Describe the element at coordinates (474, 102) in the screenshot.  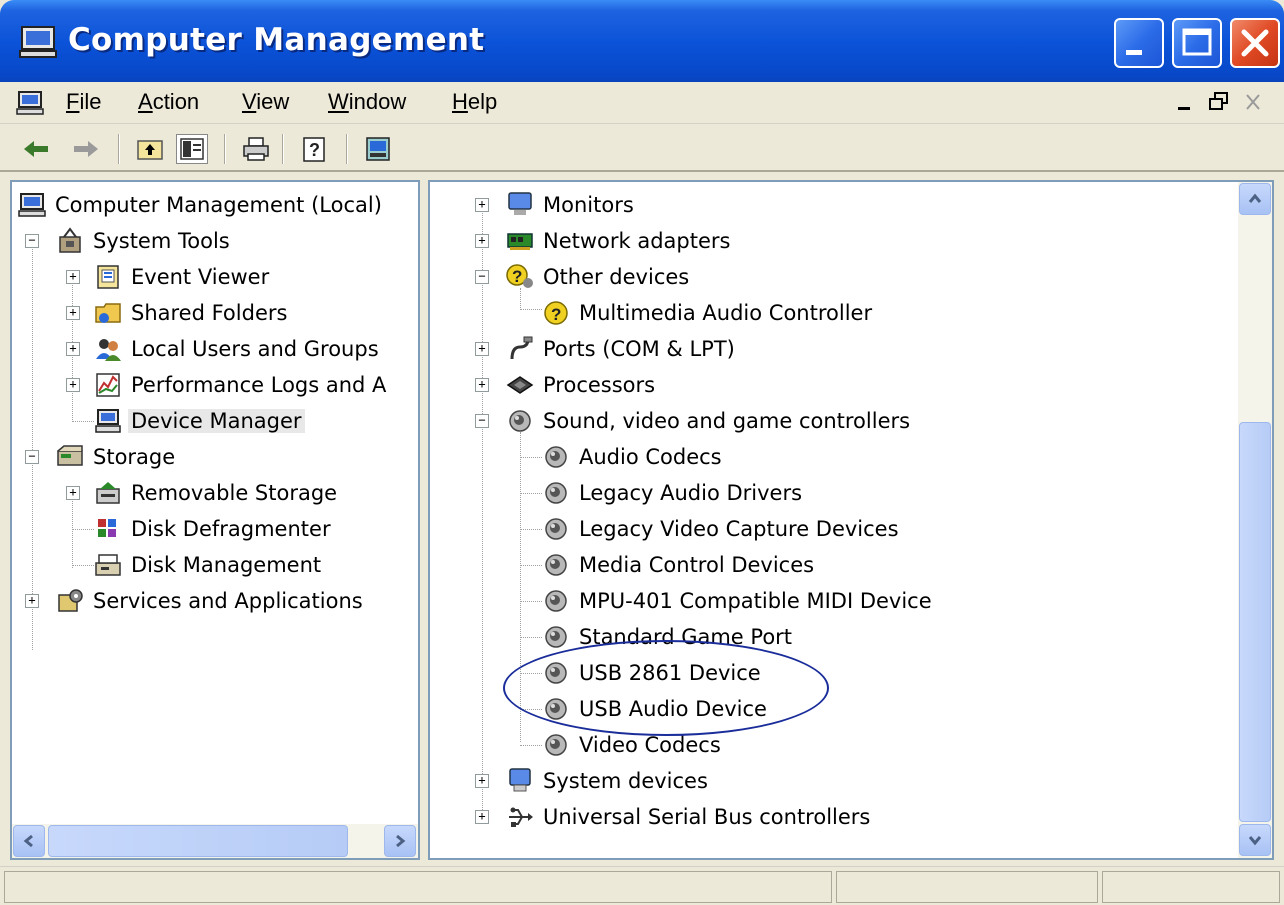
I see `menu-help: Help` at that location.